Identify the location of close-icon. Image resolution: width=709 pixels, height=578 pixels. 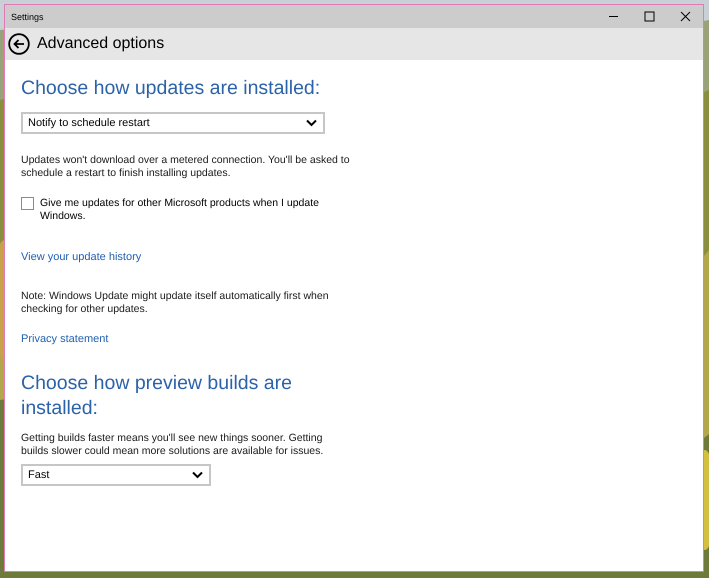
(685, 16).